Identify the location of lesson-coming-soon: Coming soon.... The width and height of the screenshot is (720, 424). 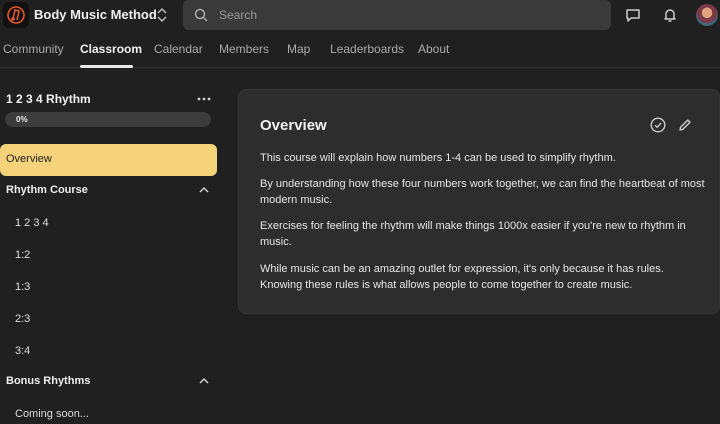
(52, 414).